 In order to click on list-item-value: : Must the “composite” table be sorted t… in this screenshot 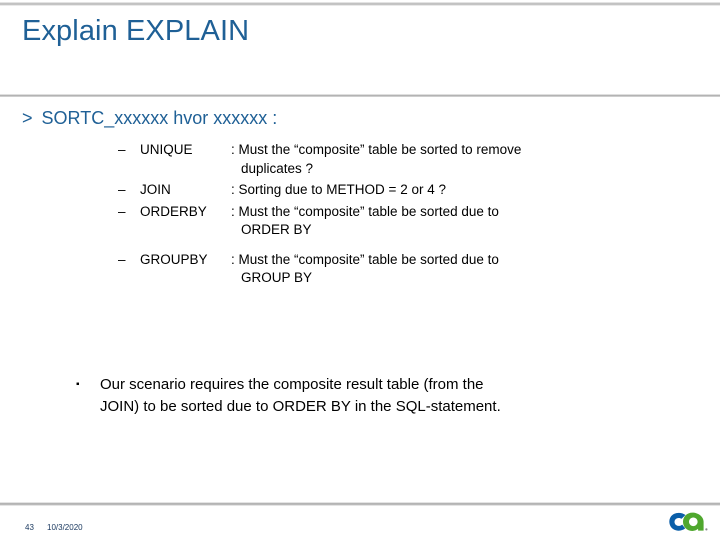, I will do `click(454, 159)`.